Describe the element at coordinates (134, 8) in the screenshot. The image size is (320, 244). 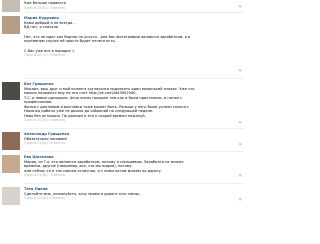
I see `comment-meta: 3 дек в 20:00 | Ответить` at that location.